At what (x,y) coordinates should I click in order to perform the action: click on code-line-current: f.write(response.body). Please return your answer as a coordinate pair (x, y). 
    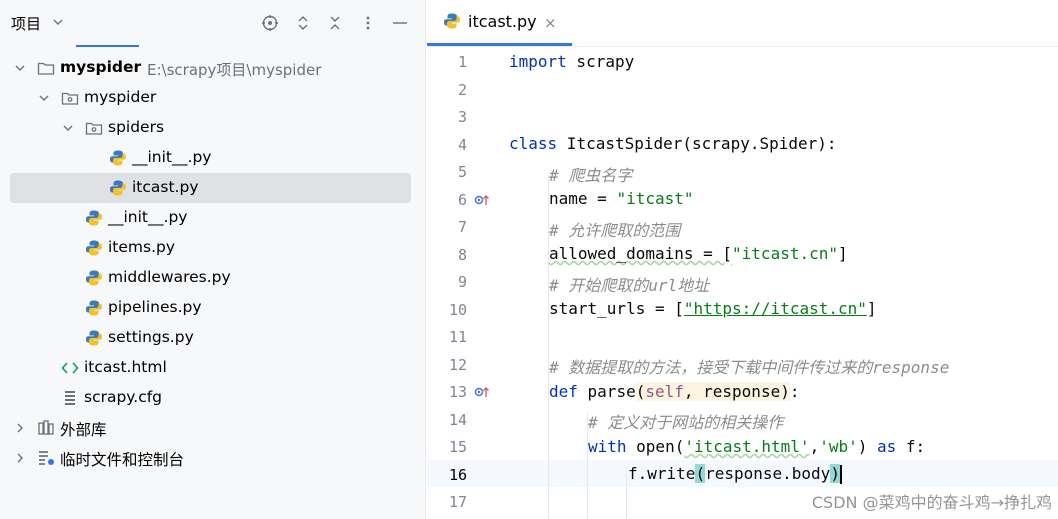
    Looking at the image, I should click on (735, 474).